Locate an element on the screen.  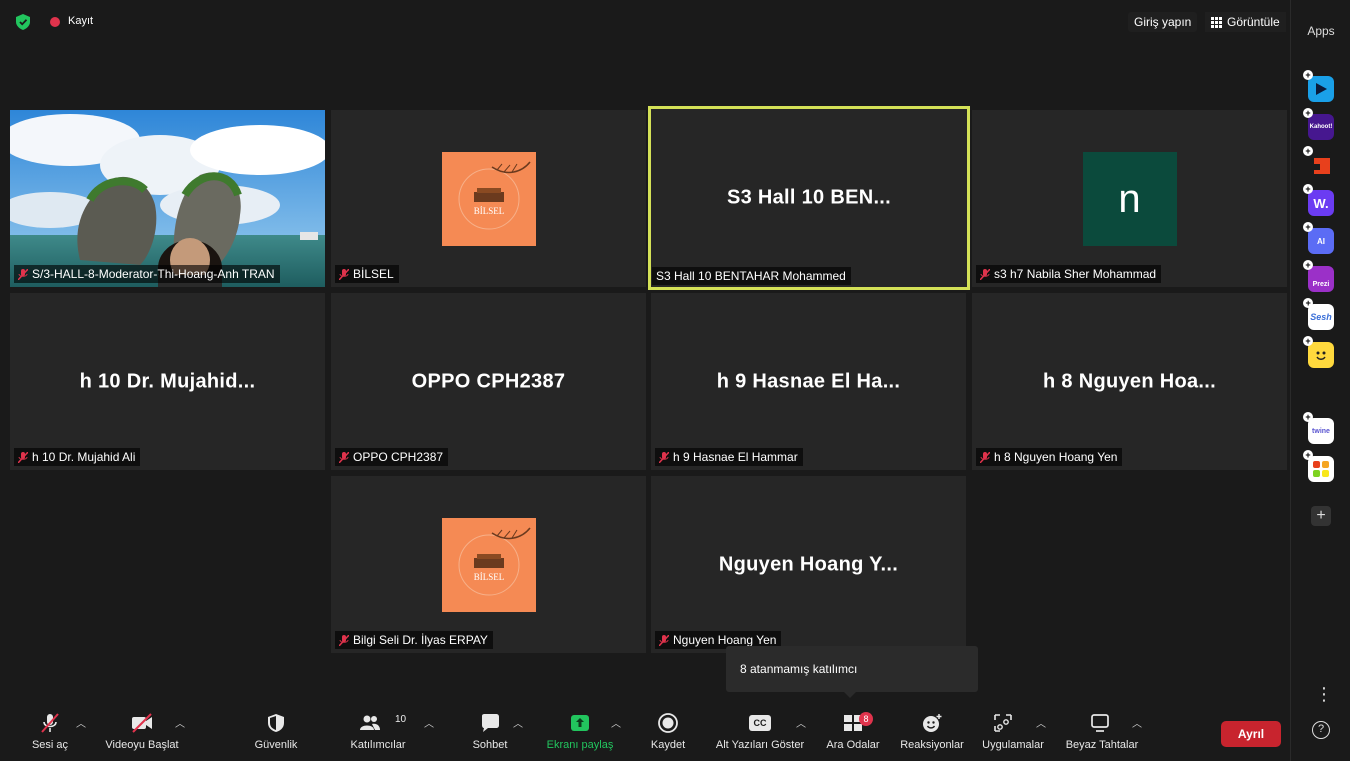
share-screen-label: Ekranı paylaş is located at coordinates (580, 745).